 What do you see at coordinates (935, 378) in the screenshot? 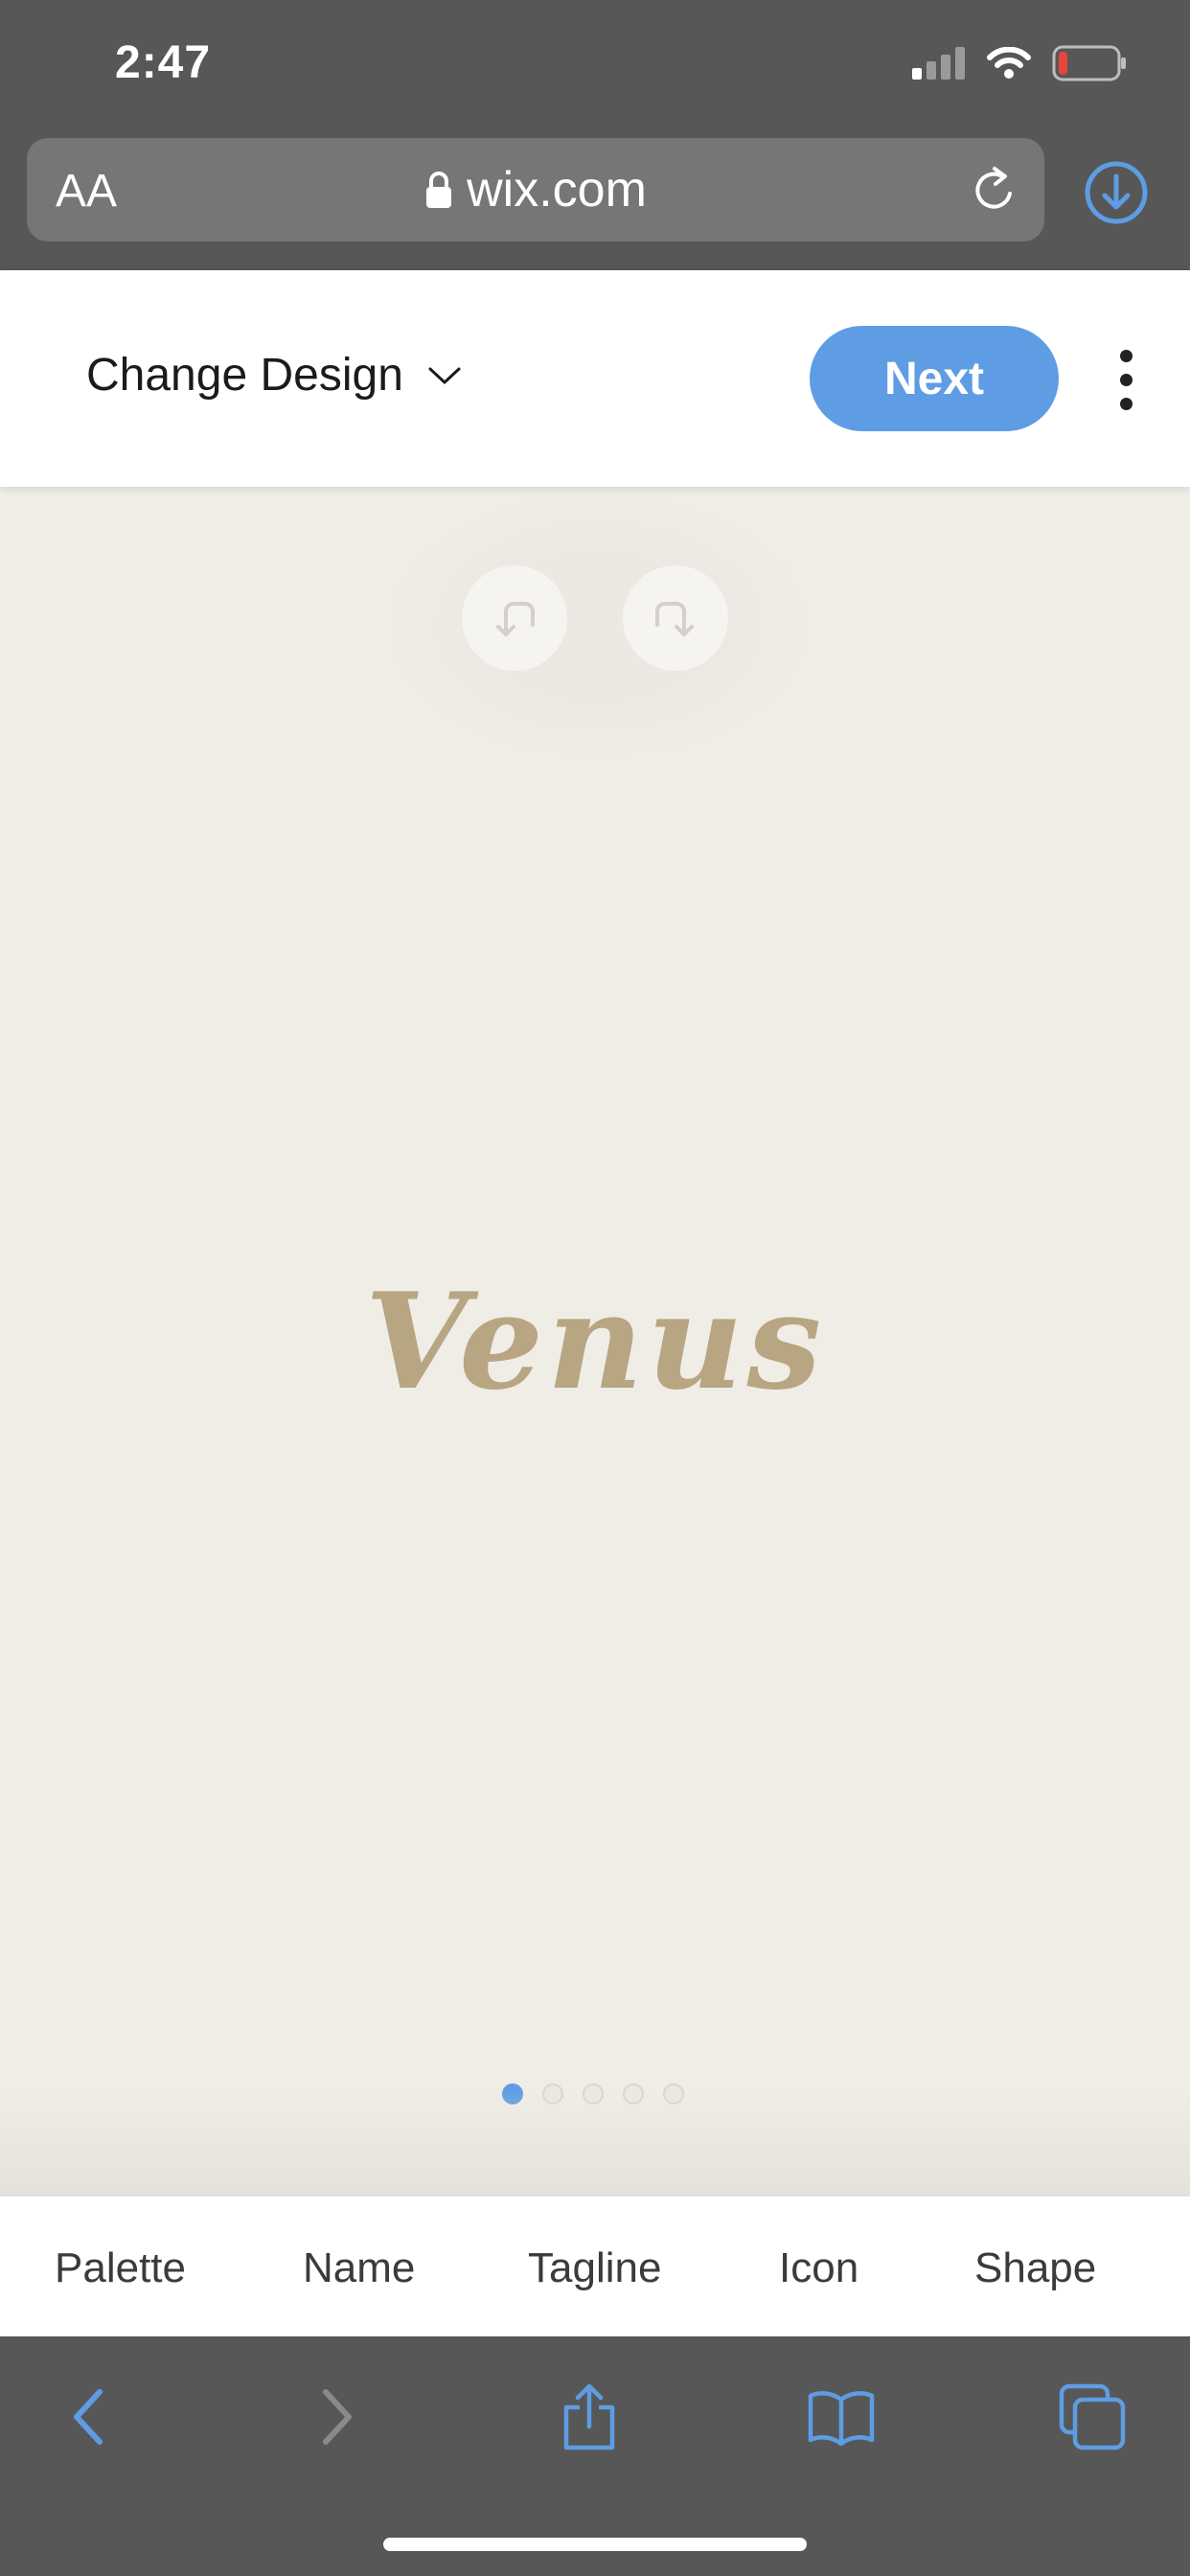
I see `next-button: Next` at bounding box center [935, 378].